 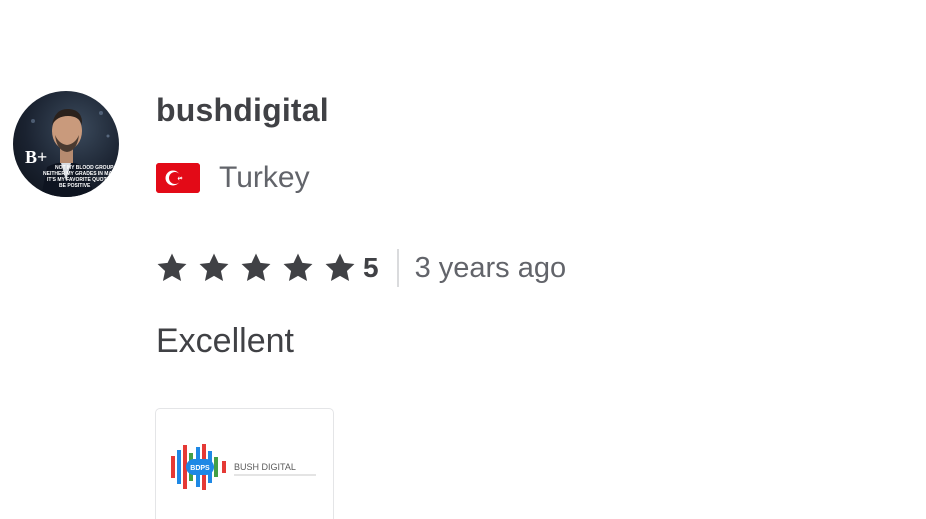 I want to click on svg-text: BE POSITIVE, so click(x=75, y=186).